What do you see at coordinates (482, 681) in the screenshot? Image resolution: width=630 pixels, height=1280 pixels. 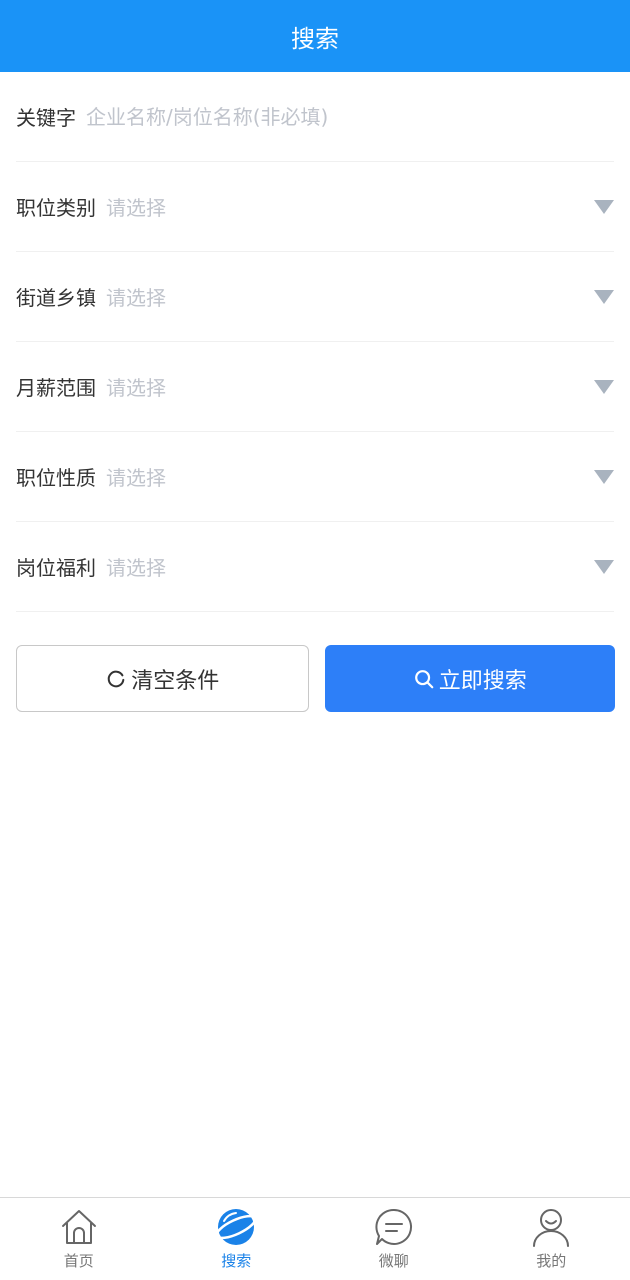 I see `search-now-label: 立即搜索` at bounding box center [482, 681].